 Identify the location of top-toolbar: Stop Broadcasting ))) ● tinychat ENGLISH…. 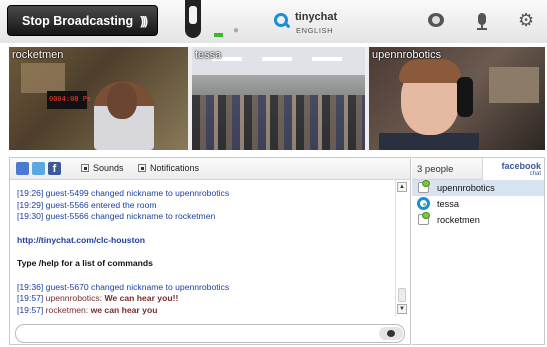
(273, 21).